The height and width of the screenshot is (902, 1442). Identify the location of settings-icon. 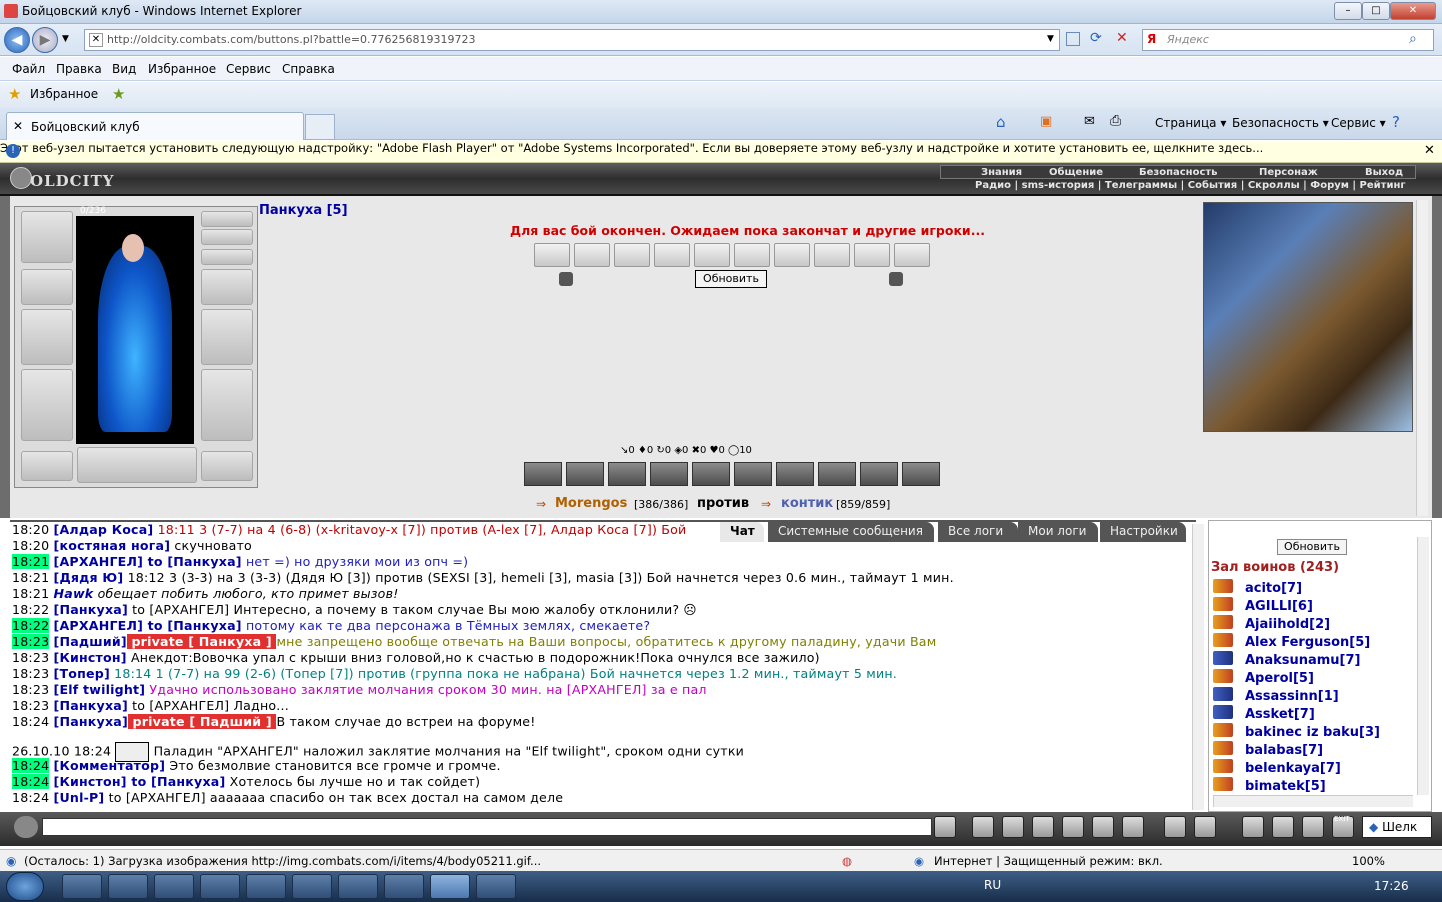
(1205, 827).